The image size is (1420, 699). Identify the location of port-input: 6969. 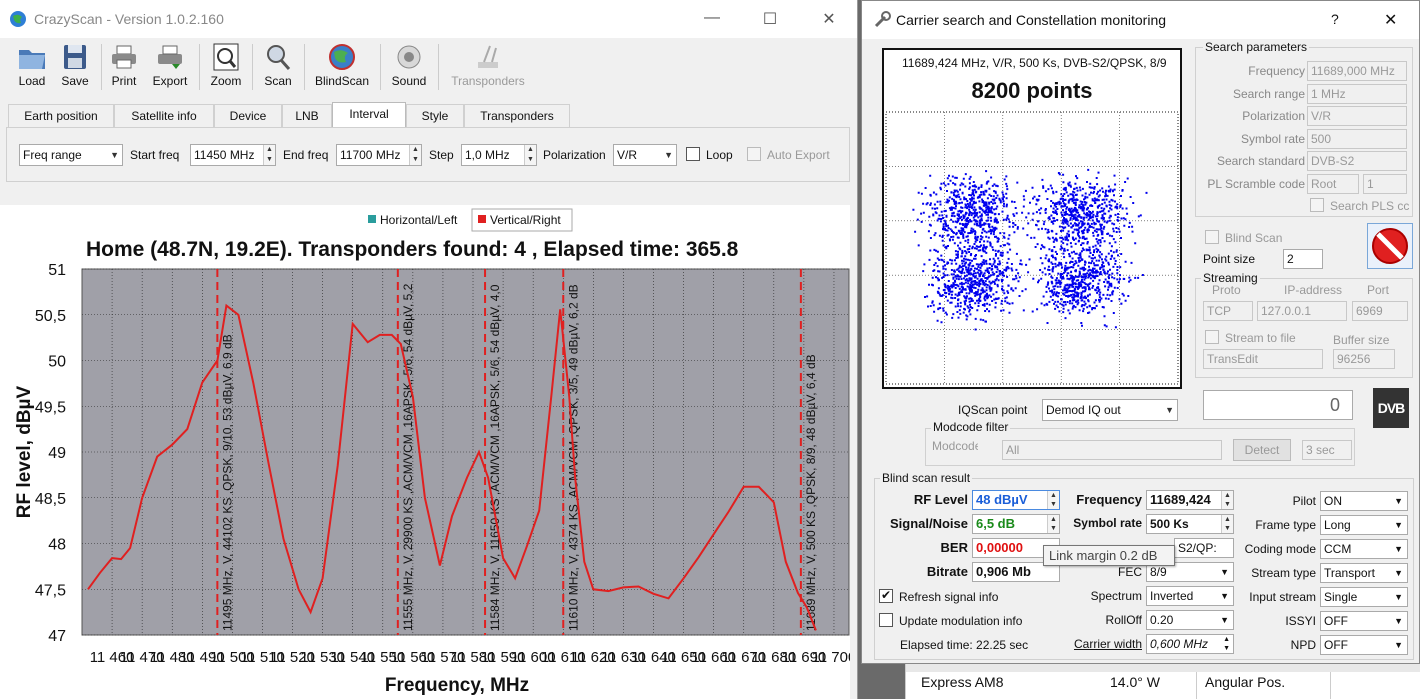
(1380, 311).